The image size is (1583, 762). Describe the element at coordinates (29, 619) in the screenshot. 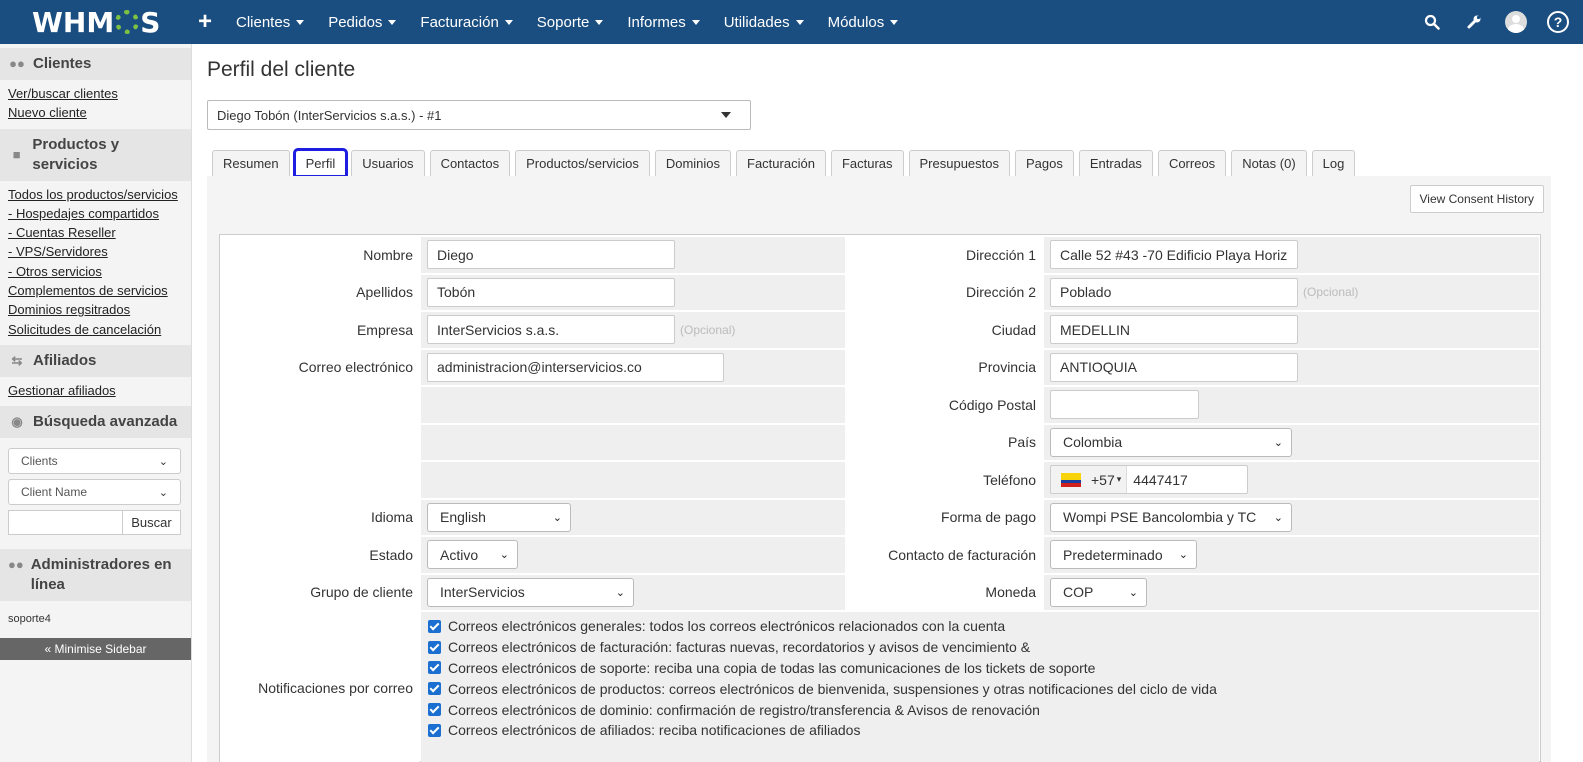

I see `online-admin: soporte4` at that location.